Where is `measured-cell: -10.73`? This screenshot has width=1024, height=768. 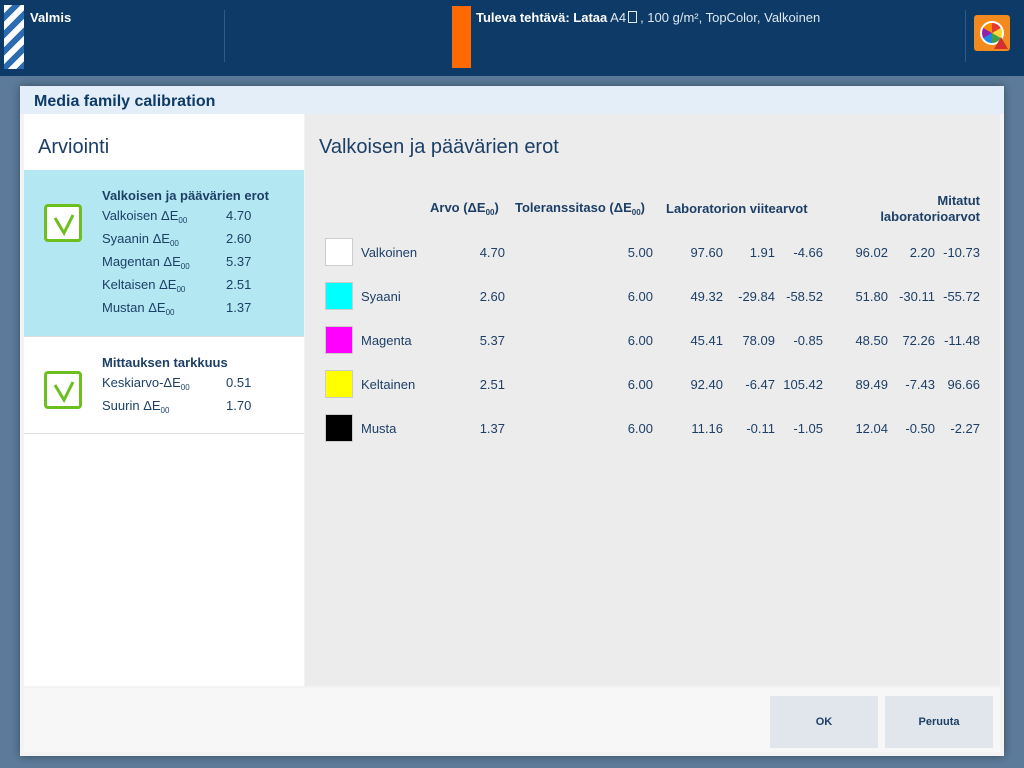 measured-cell: -10.73 is located at coordinates (961, 252).